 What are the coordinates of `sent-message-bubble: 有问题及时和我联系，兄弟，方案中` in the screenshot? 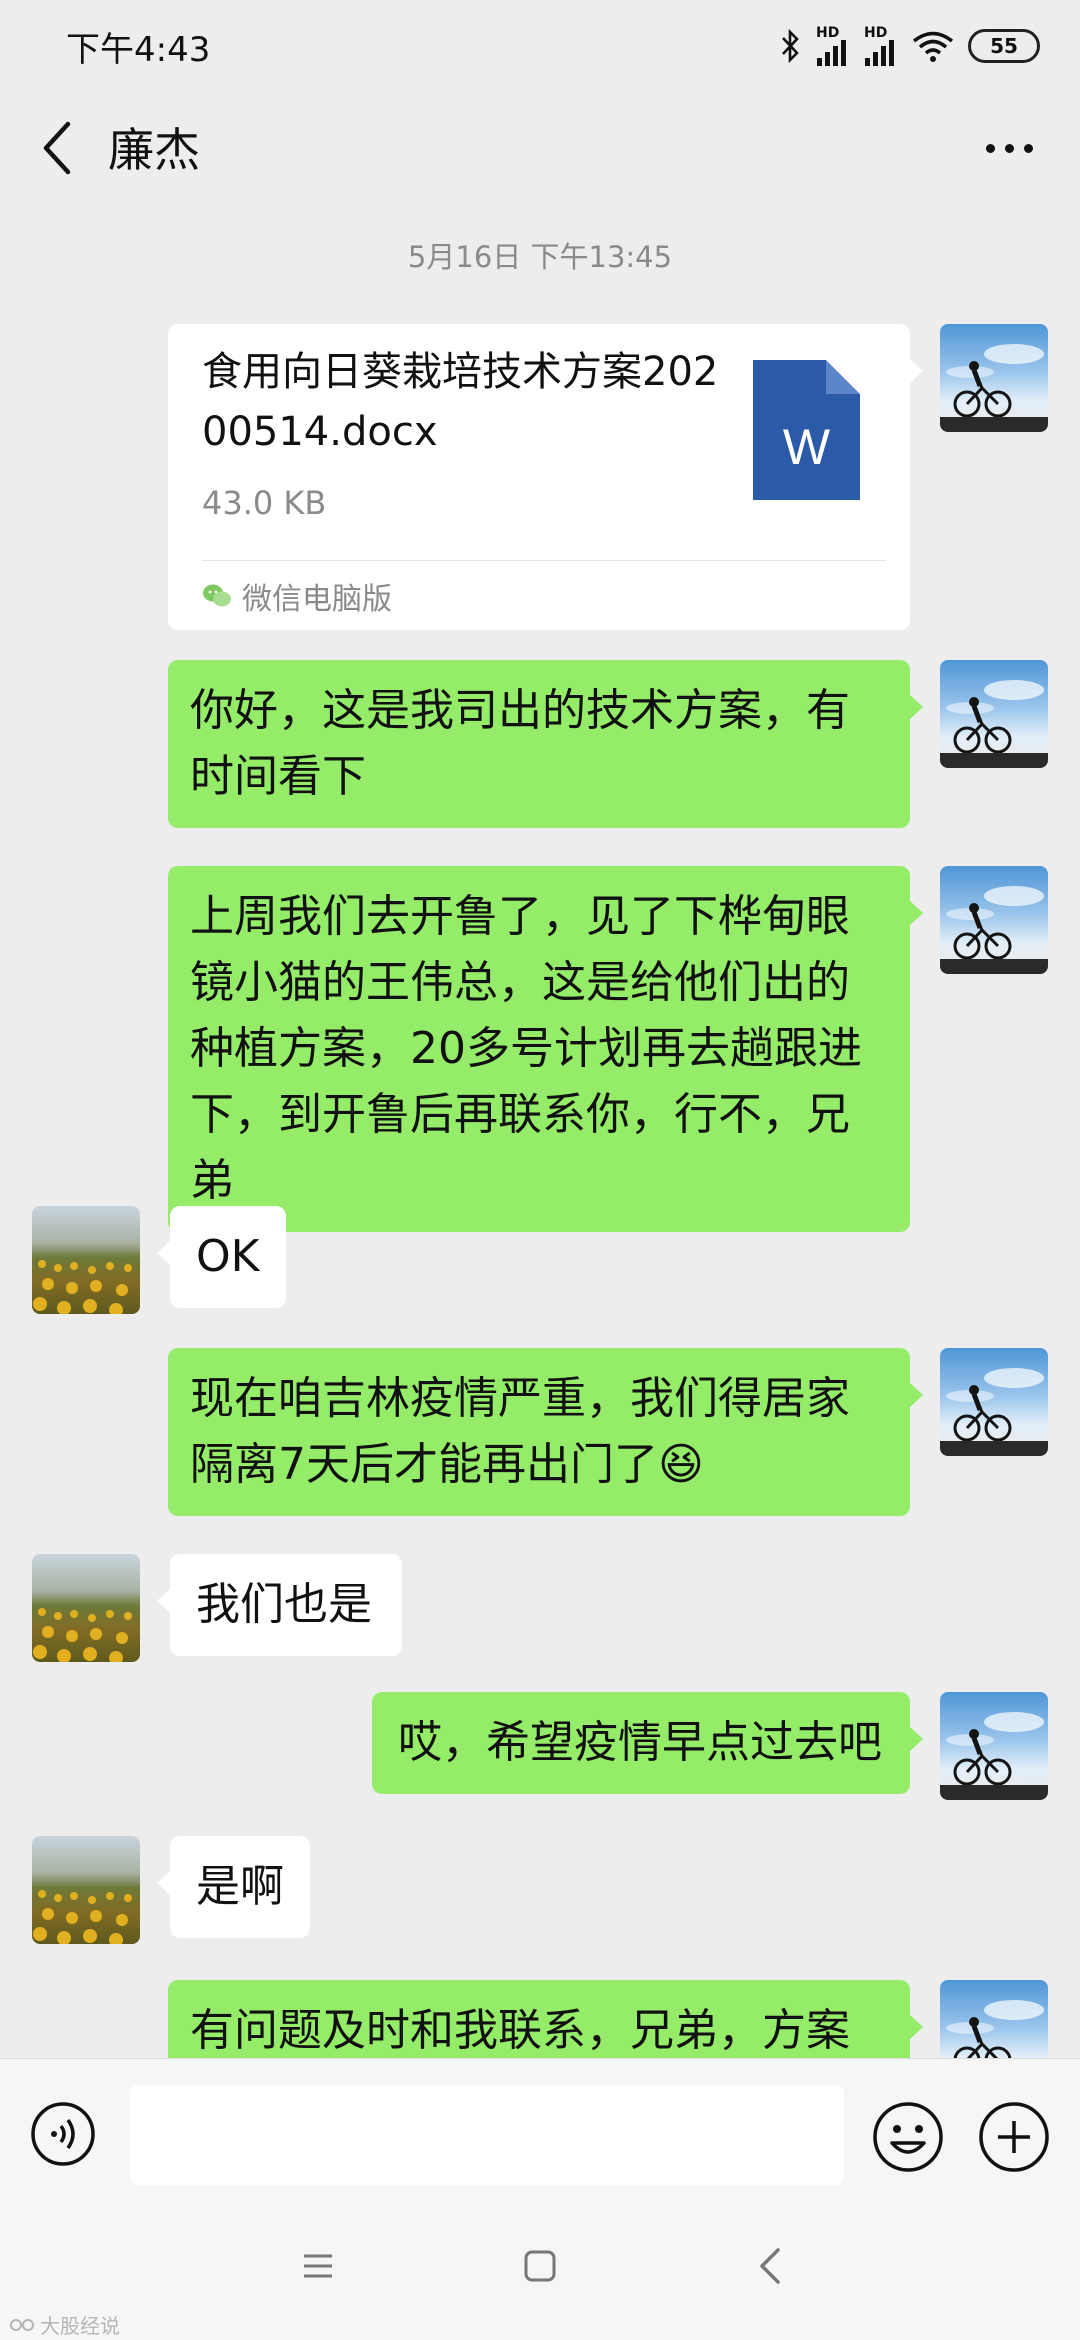 It's located at (545, 2019).